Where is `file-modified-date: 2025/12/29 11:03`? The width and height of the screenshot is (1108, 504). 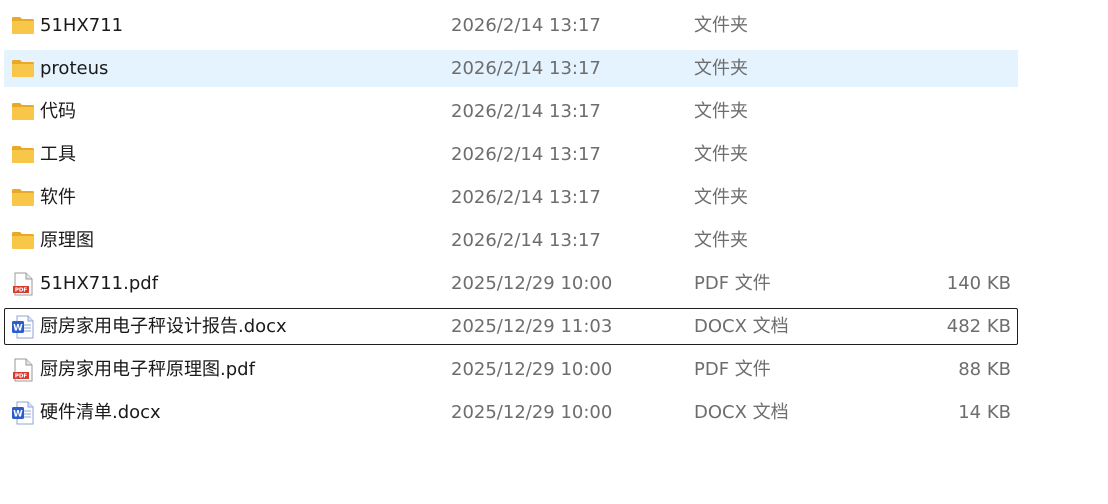
file-modified-date: 2025/12/29 11:03 is located at coordinates (532, 326).